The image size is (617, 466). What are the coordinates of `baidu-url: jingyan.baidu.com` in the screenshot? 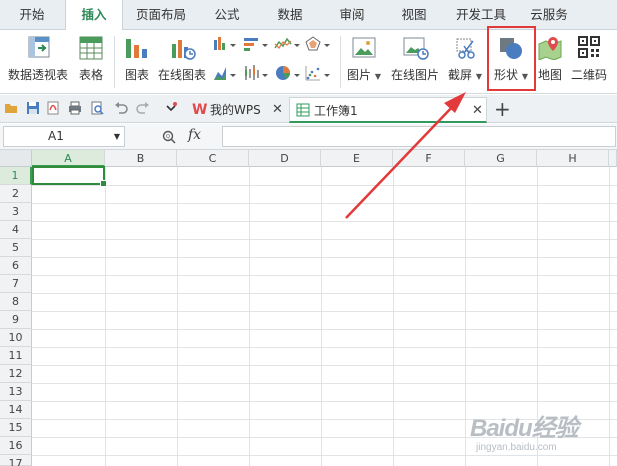 It's located at (516, 447).